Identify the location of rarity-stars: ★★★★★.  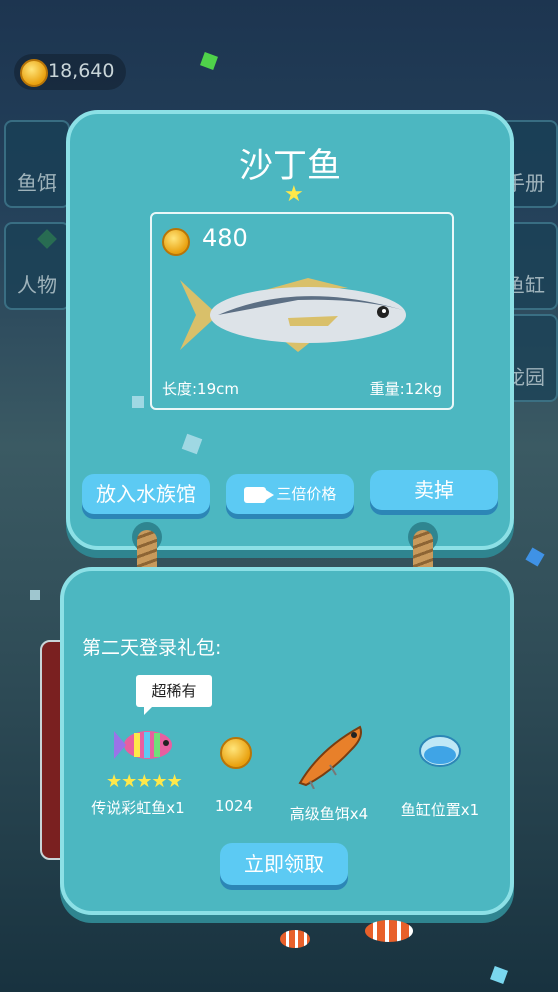
(144, 781).